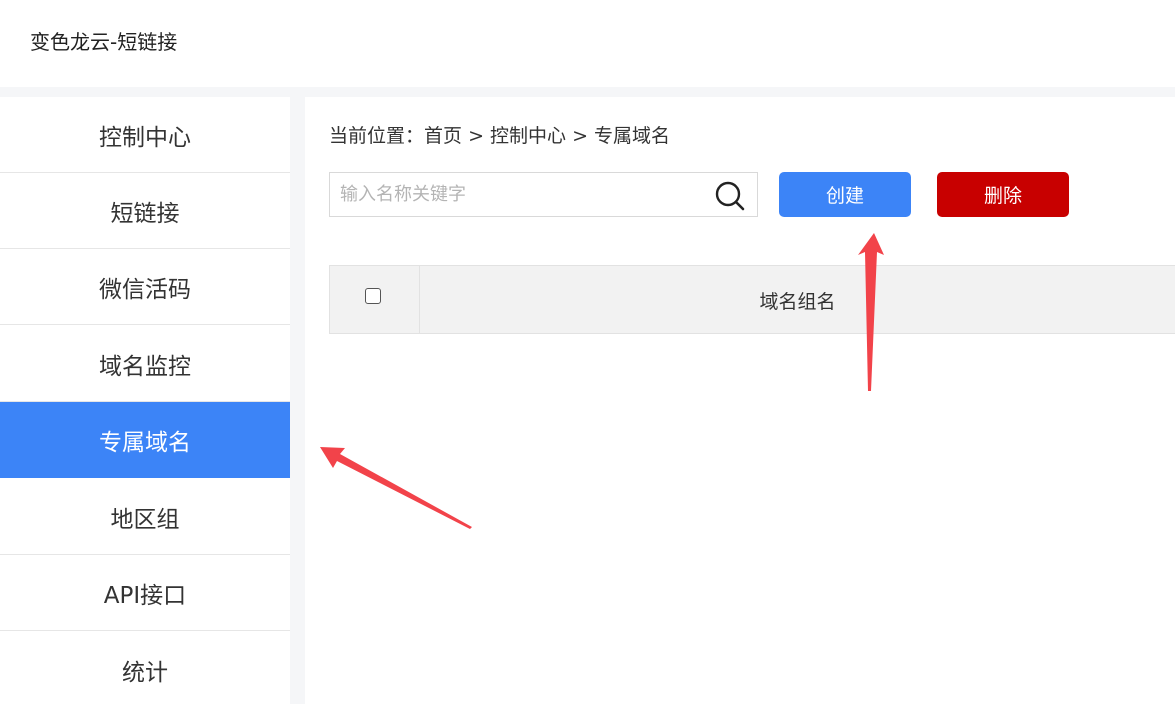 This screenshot has width=1175, height=704. I want to click on top-header: 变色龙云-短链接, so click(587, 43).